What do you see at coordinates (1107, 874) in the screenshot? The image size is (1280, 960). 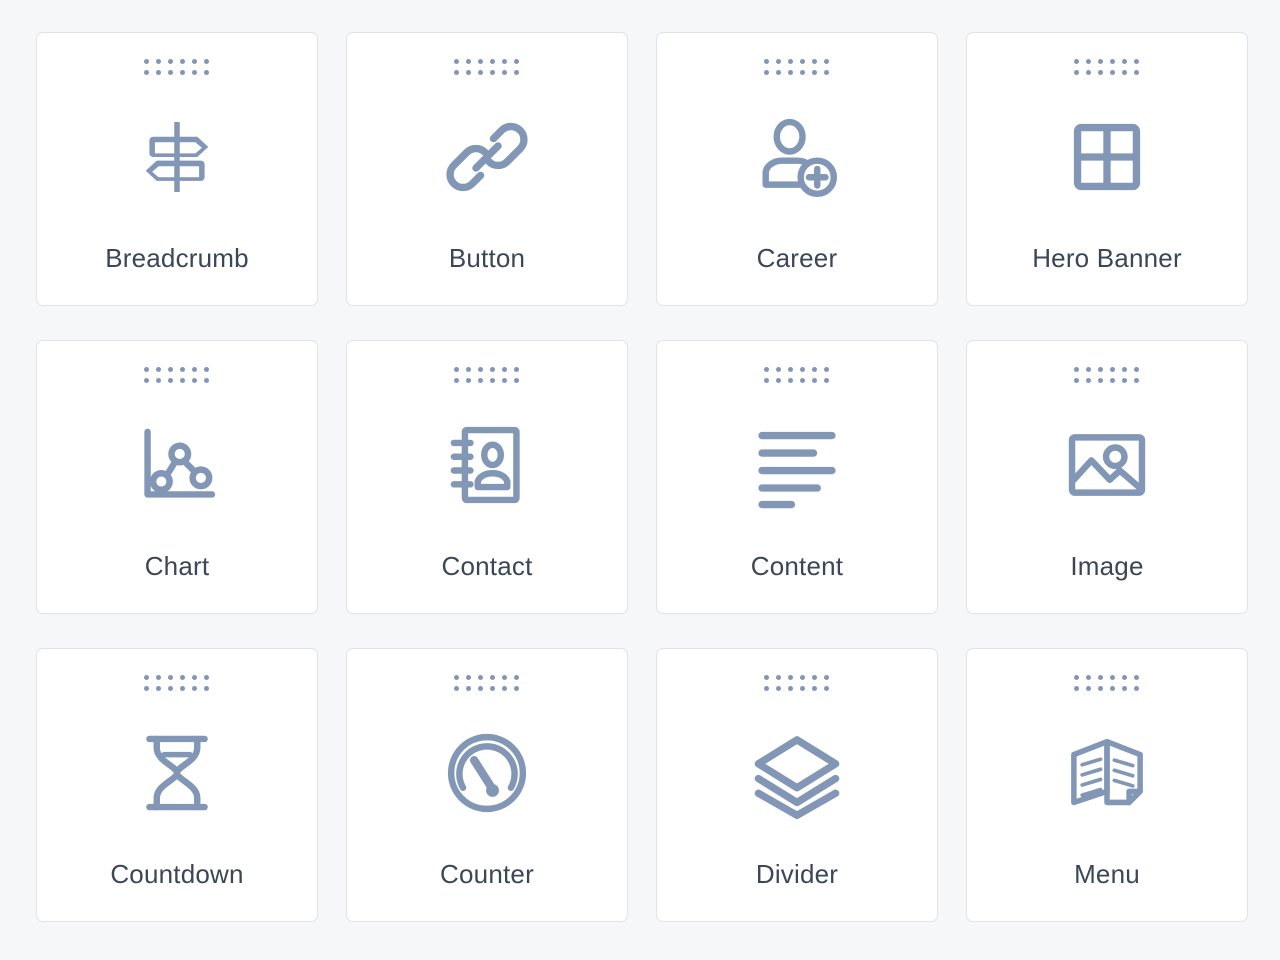 I see `widget-label: Menu` at bounding box center [1107, 874].